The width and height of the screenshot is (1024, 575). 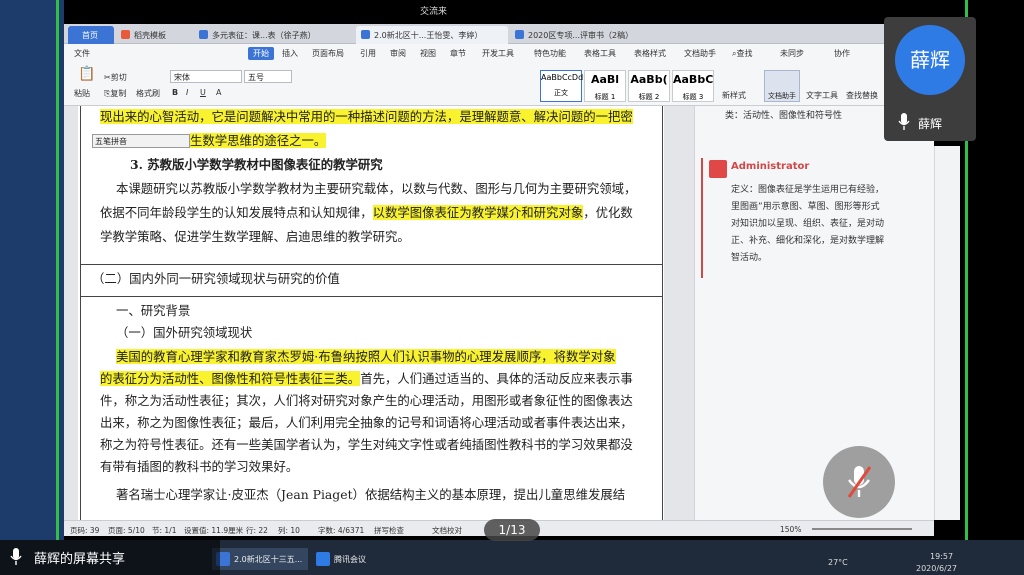 I want to click on tab-home: 首页, so click(x=91, y=35).